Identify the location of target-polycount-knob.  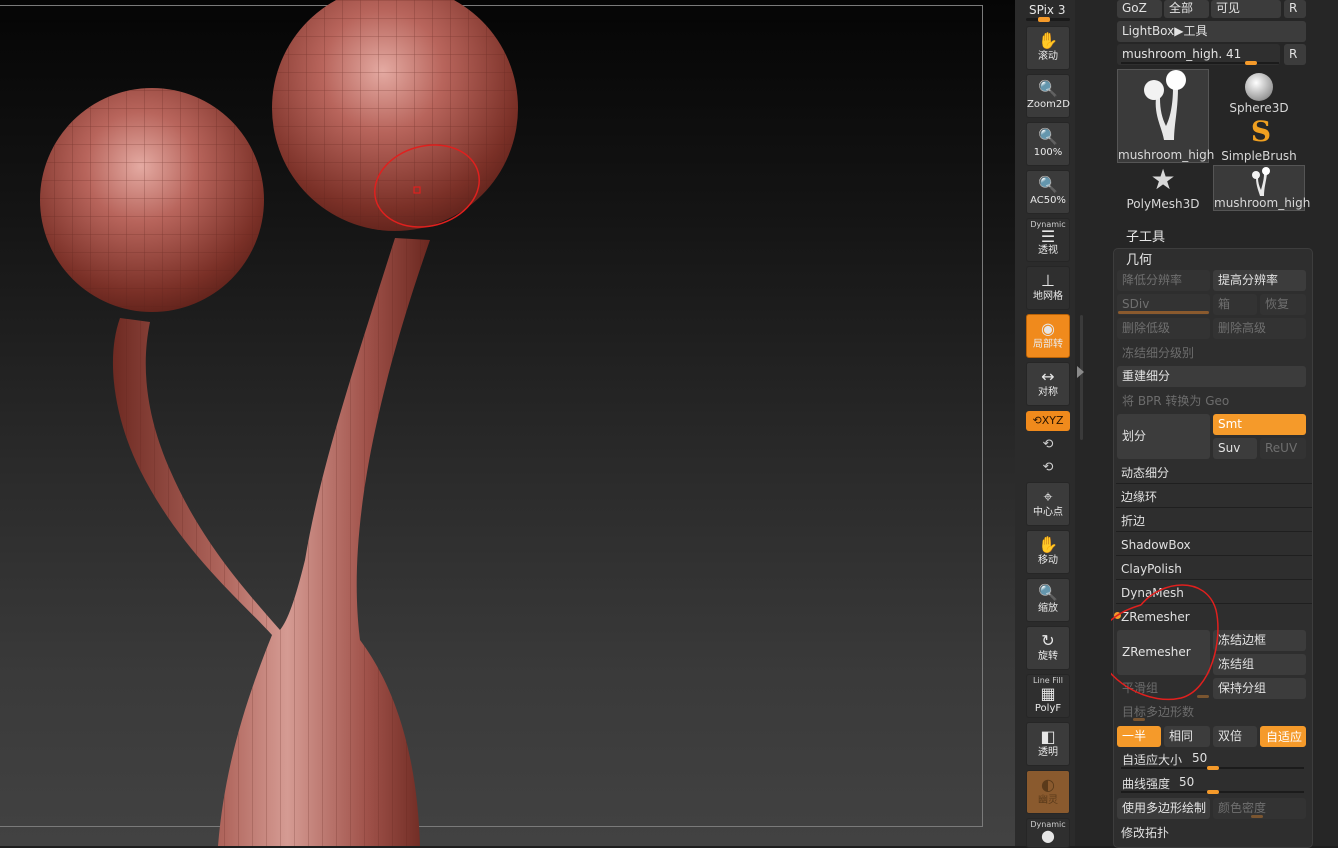
(1139, 719).